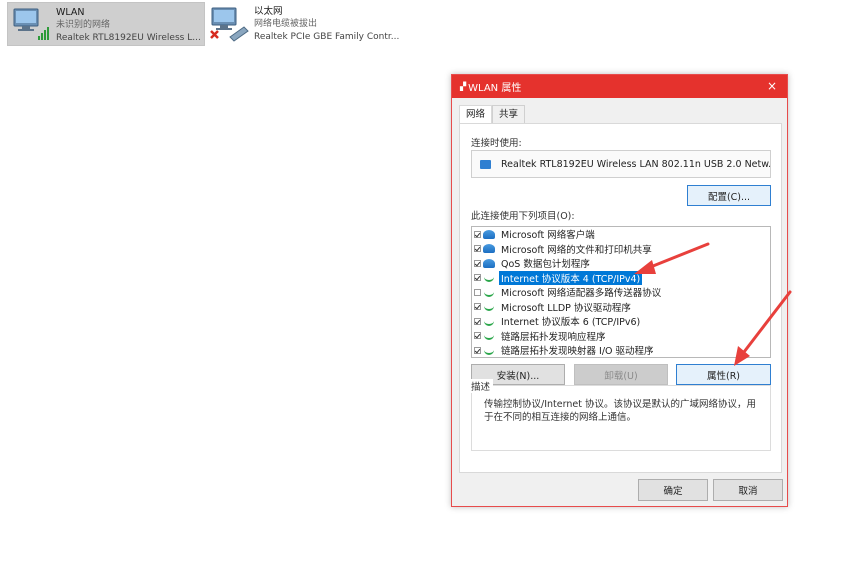  Describe the element at coordinates (571, 323) in the screenshot. I see `item-label: Internet 协议版本 6 (TCP/IPv6)` at that location.